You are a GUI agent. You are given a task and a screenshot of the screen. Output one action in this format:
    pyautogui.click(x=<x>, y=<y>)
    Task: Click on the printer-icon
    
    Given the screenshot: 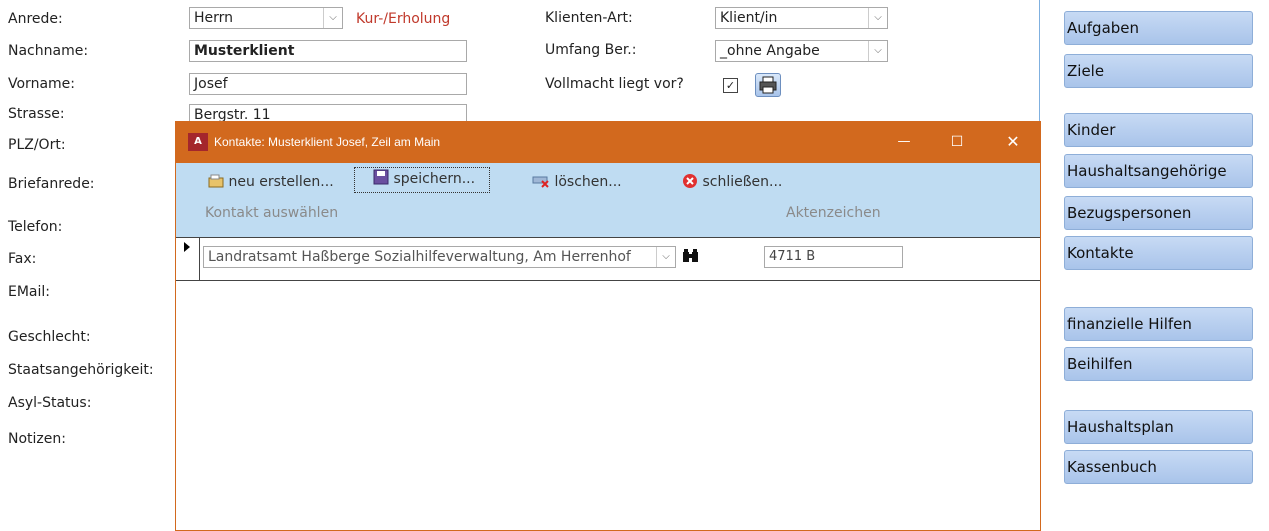 What is the action you would take?
    pyautogui.click(x=768, y=85)
    